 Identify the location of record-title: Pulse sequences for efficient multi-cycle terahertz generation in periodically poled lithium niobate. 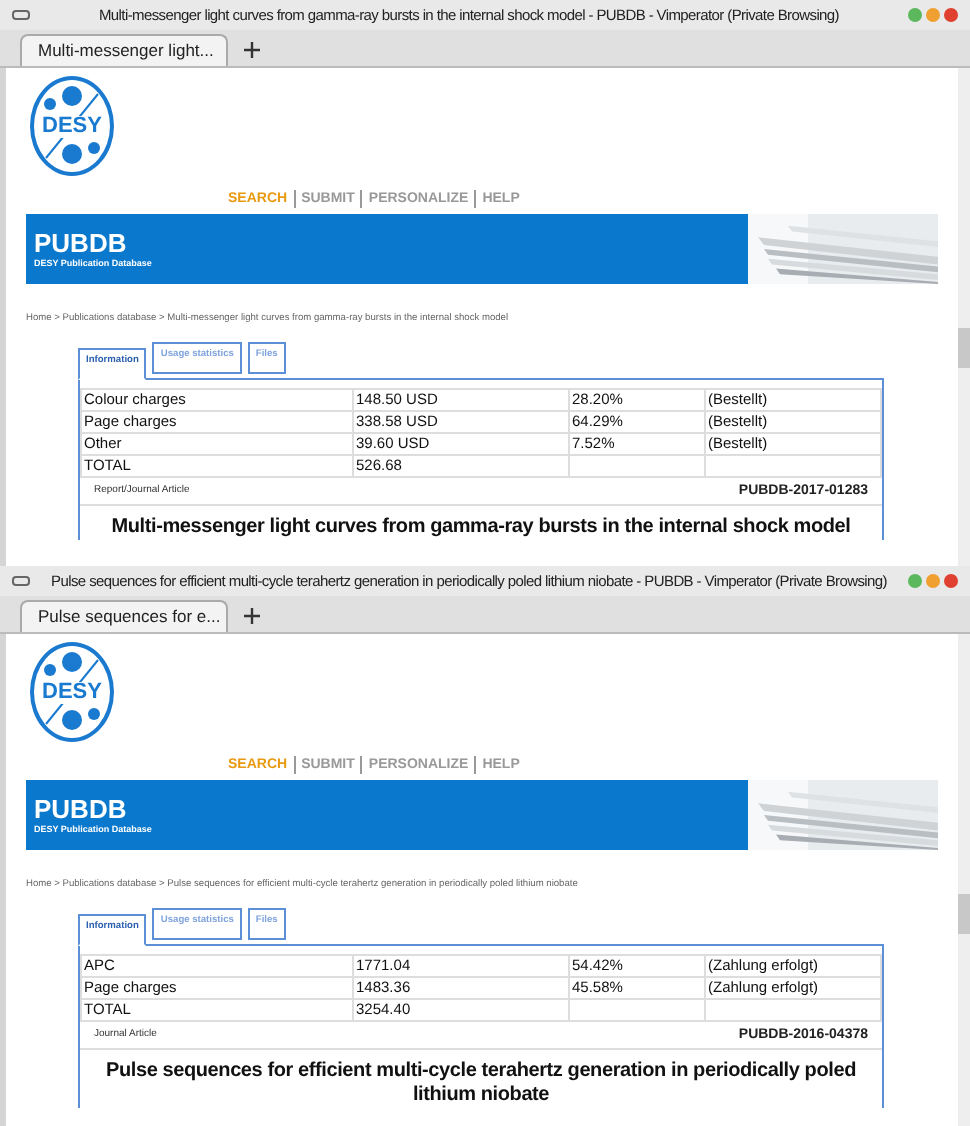
(481, 1082).